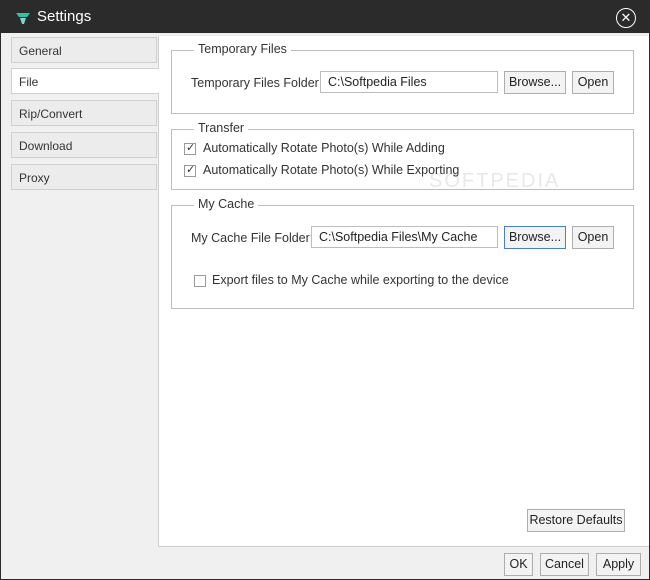 Image resolution: width=650 pixels, height=580 pixels. I want to click on rotate-while-adding-checkbox, so click(190, 148).